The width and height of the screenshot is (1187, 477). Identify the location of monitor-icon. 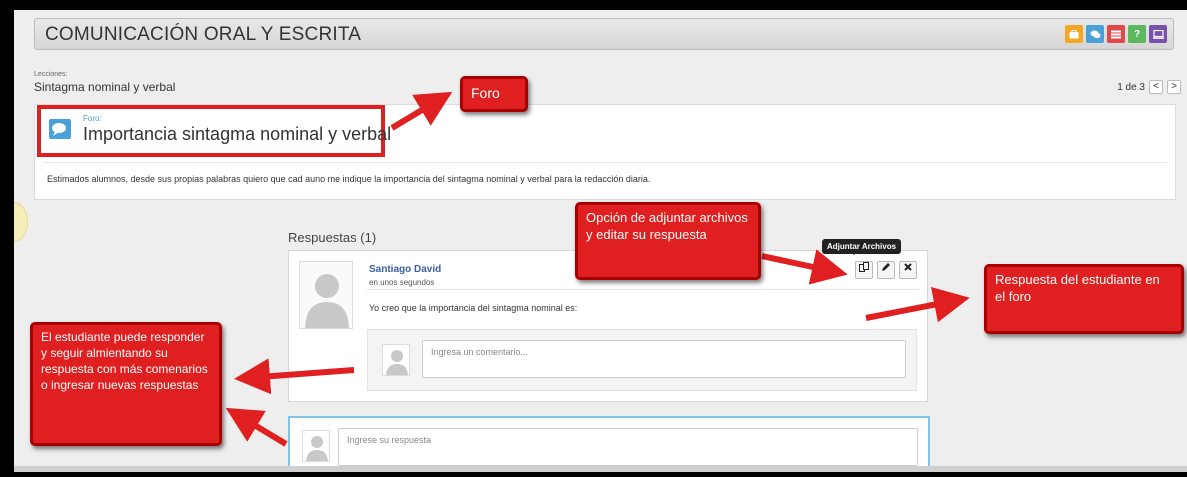
(1158, 34).